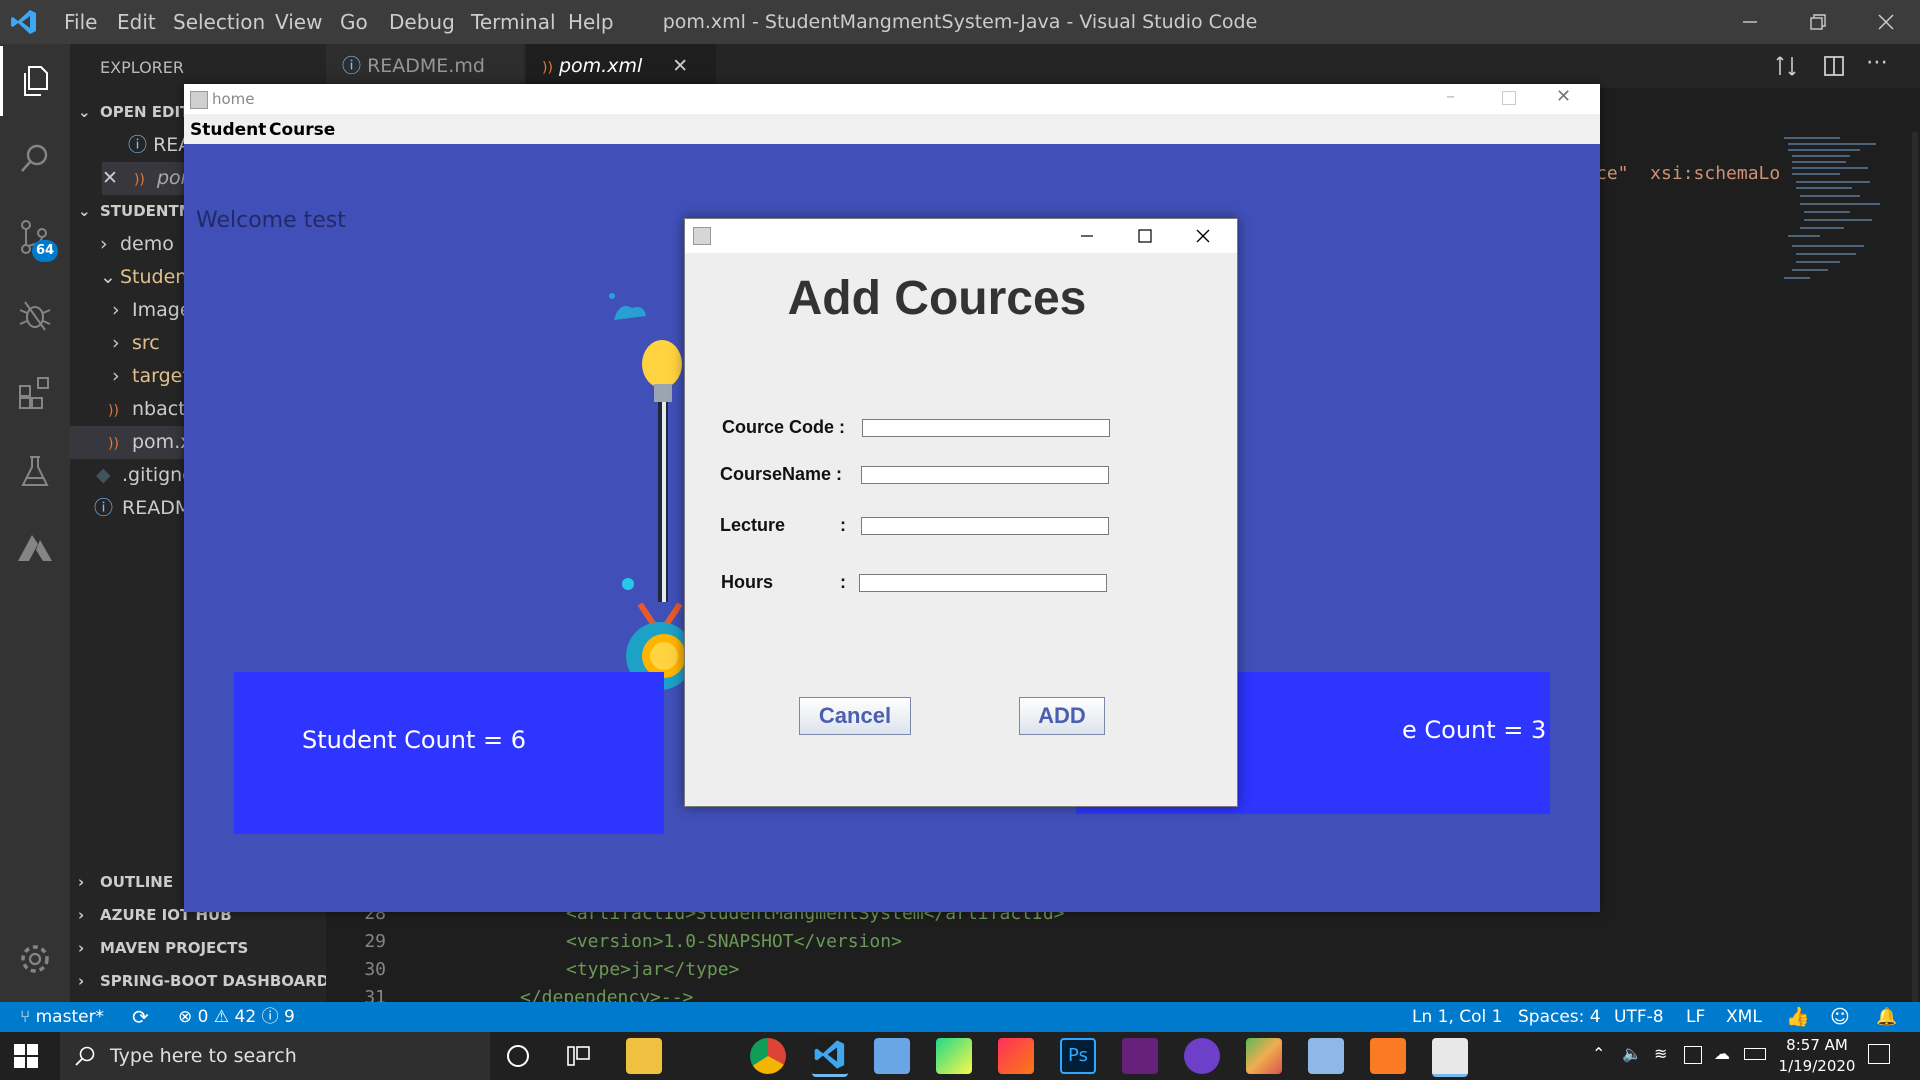 The width and height of the screenshot is (1920, 1080). I want to click on taskbar-search-box: Type here to search, so click(275, 1056).